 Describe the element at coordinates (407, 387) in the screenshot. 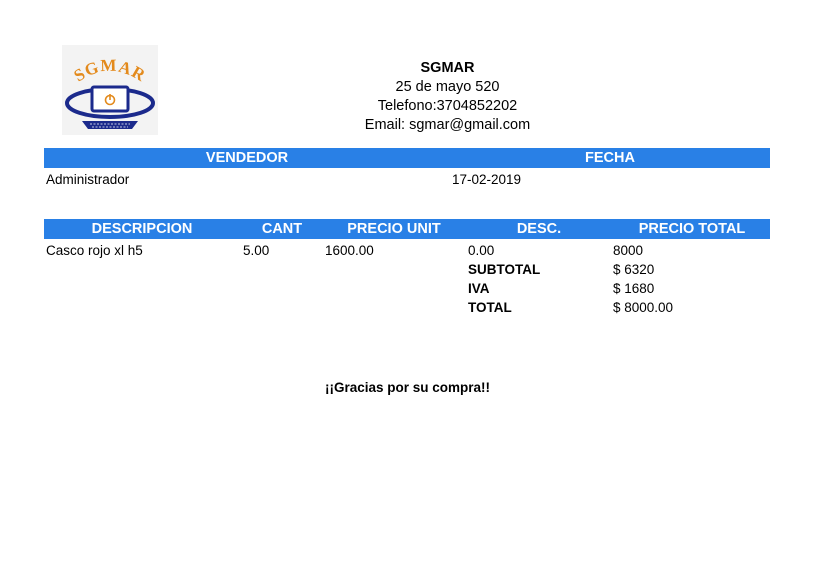

I see `thanks-message: ¡¡Gracias por su compra!!` at that location.